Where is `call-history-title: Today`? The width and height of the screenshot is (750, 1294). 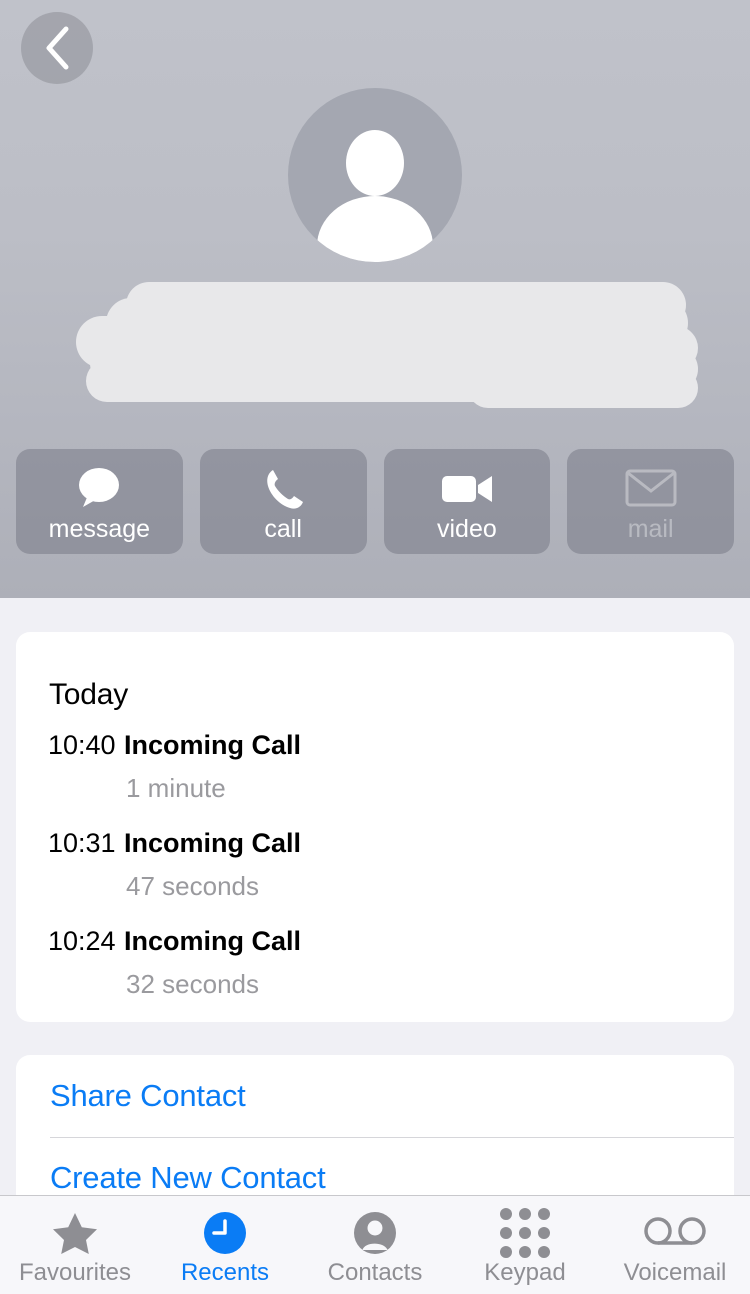
call-history-title: Today is located at coordinates (89, 694).